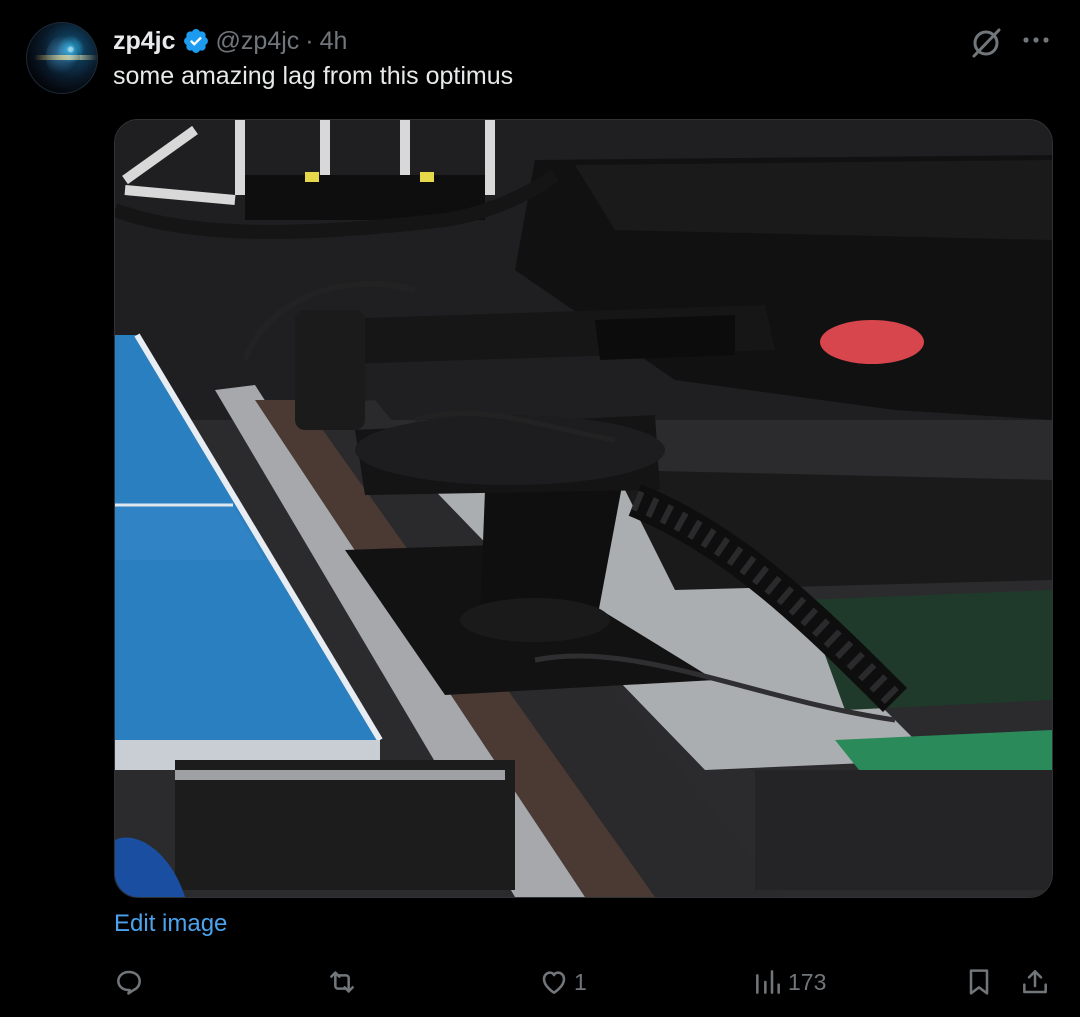 The height and width of the screenshot is (1017, 1080). I want to click on grok-icon, so click(986, 42).